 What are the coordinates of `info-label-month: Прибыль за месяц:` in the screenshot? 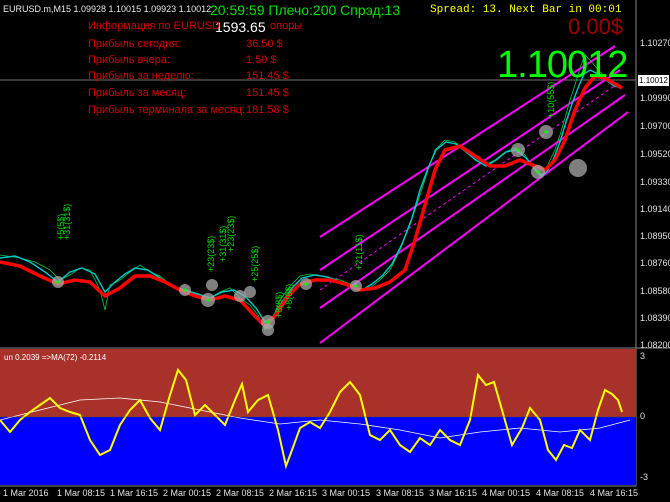 It's located at (137, 93).